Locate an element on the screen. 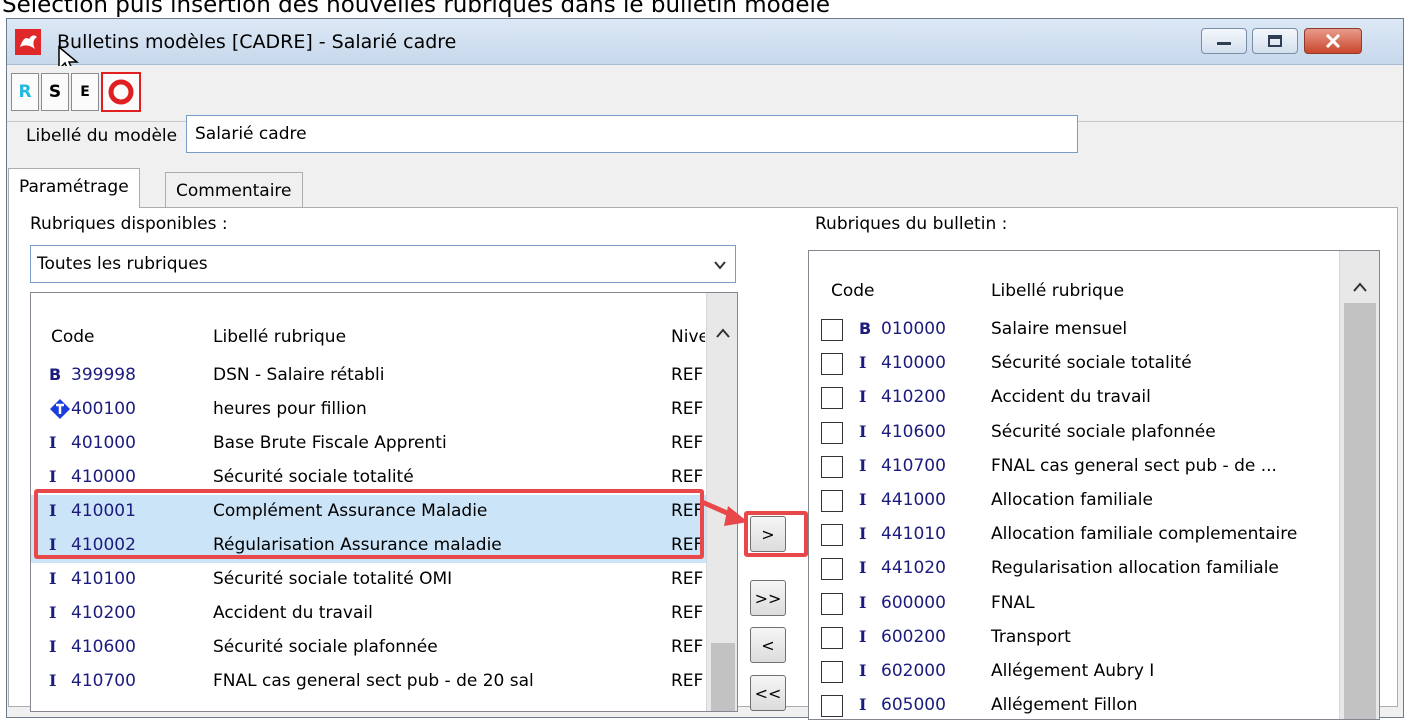  row-code: 410700 is located at coordinates (913, 465).